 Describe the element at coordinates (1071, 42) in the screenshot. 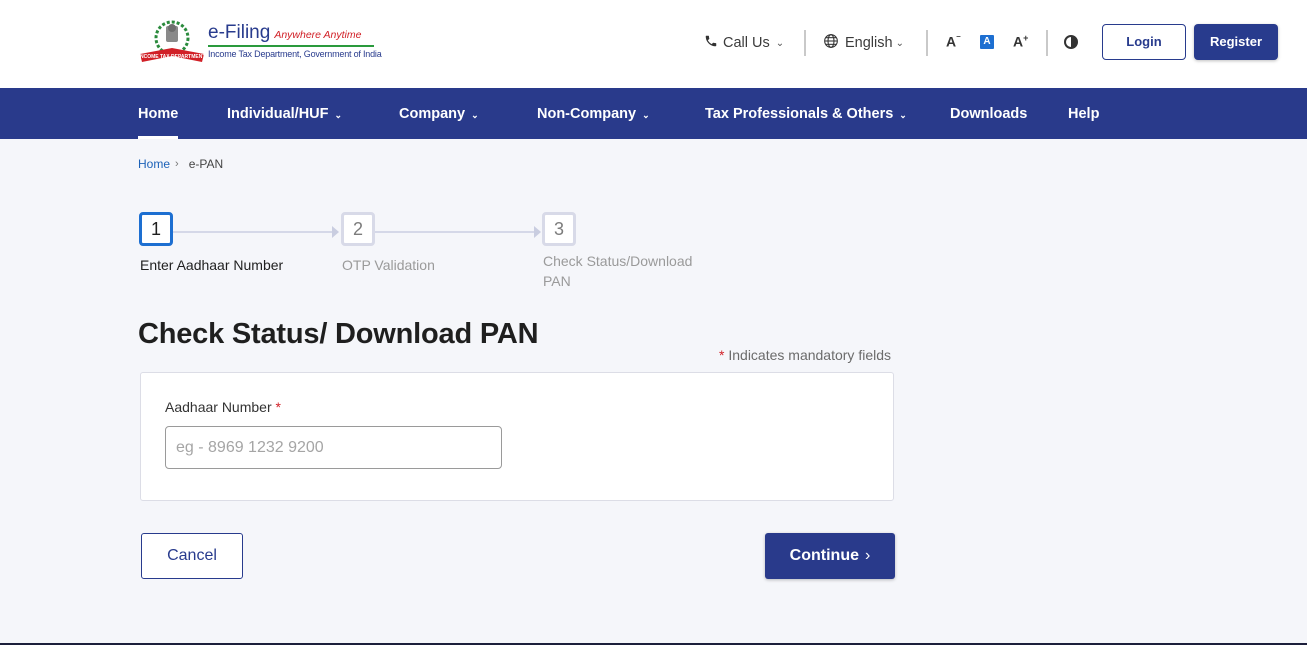

I see `contrast-toggle-icon` at that location.